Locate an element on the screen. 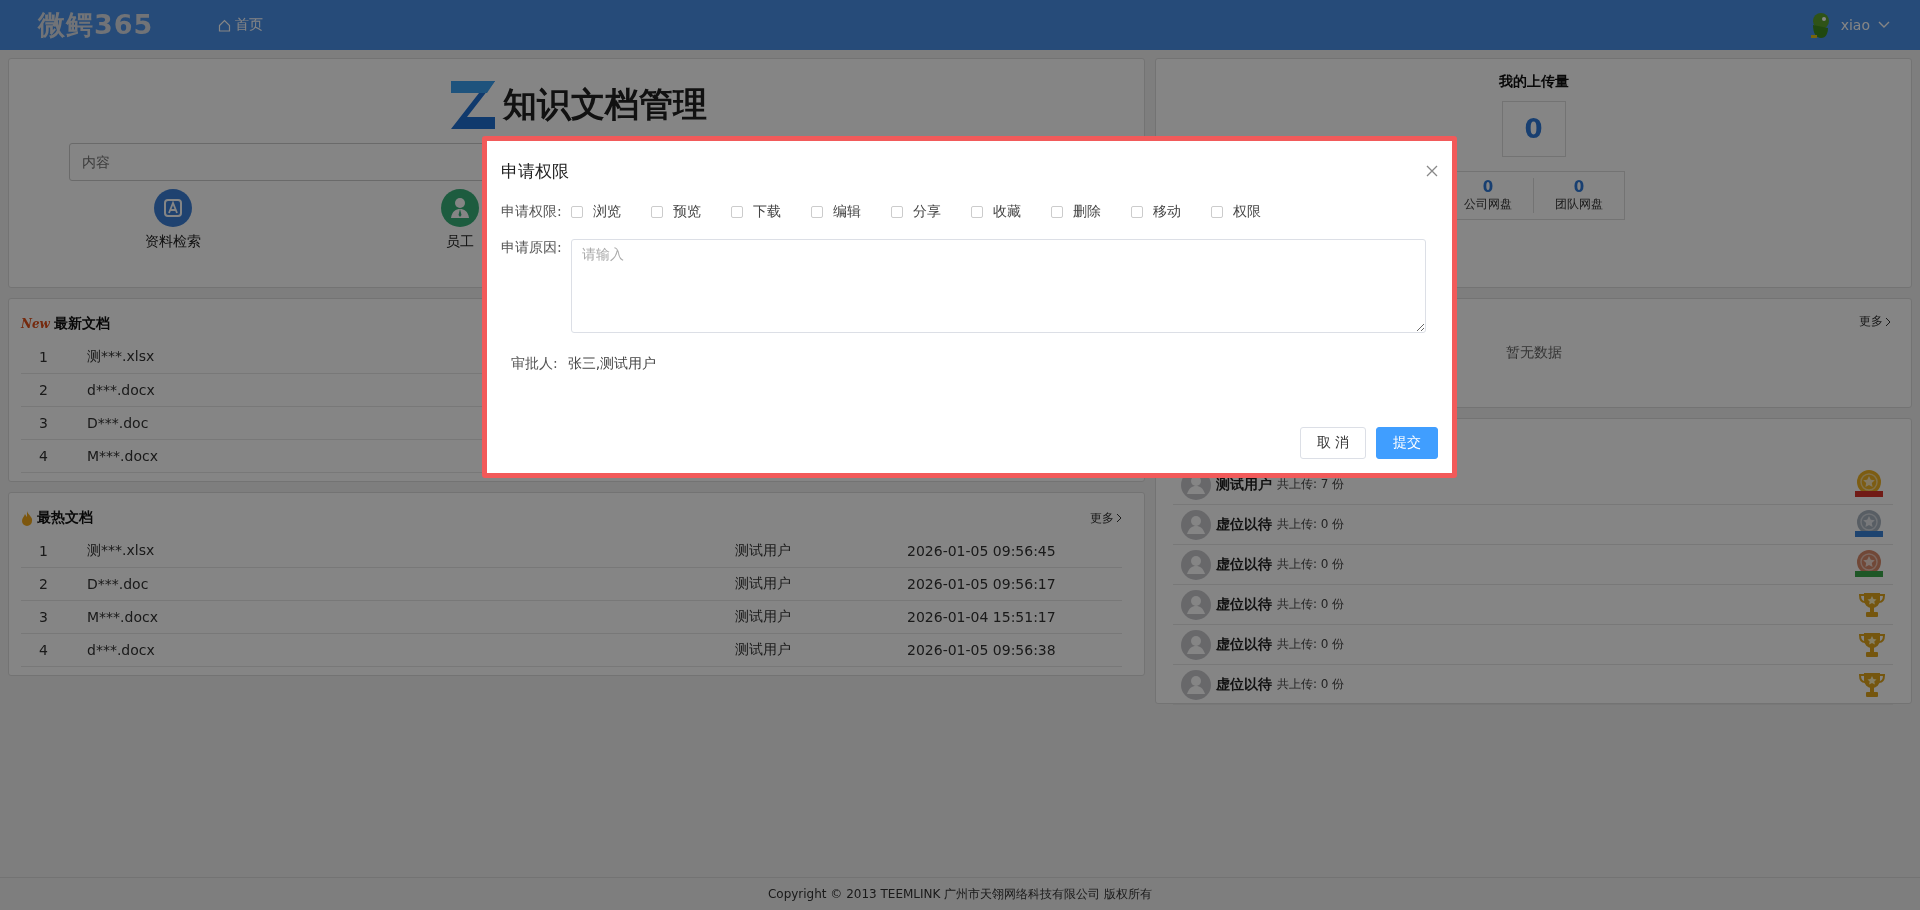 The image size is (1920, 910). close-icon is located at coordinates (1432, 171).